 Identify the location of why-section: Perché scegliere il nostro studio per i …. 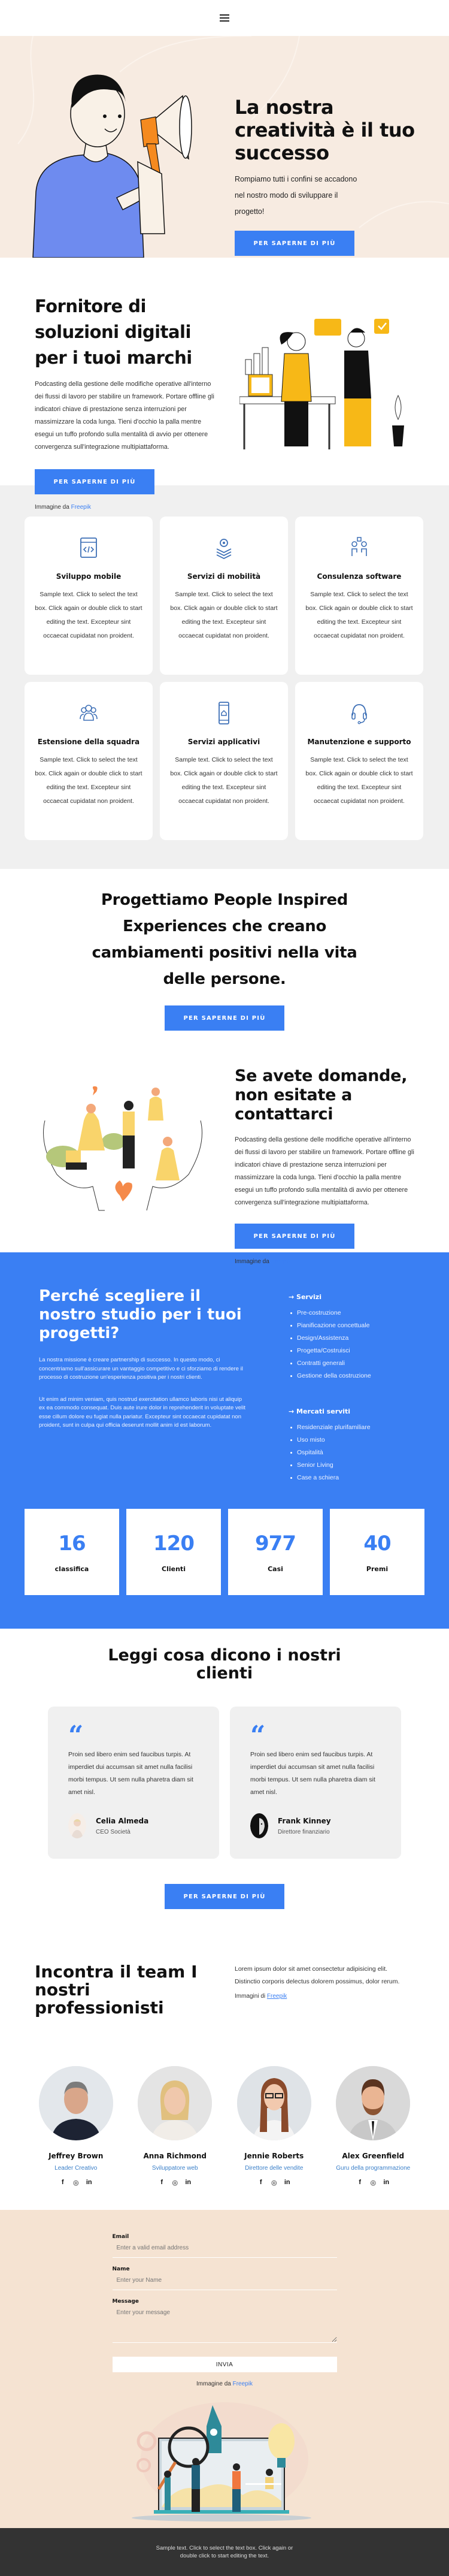
(224, 1441).